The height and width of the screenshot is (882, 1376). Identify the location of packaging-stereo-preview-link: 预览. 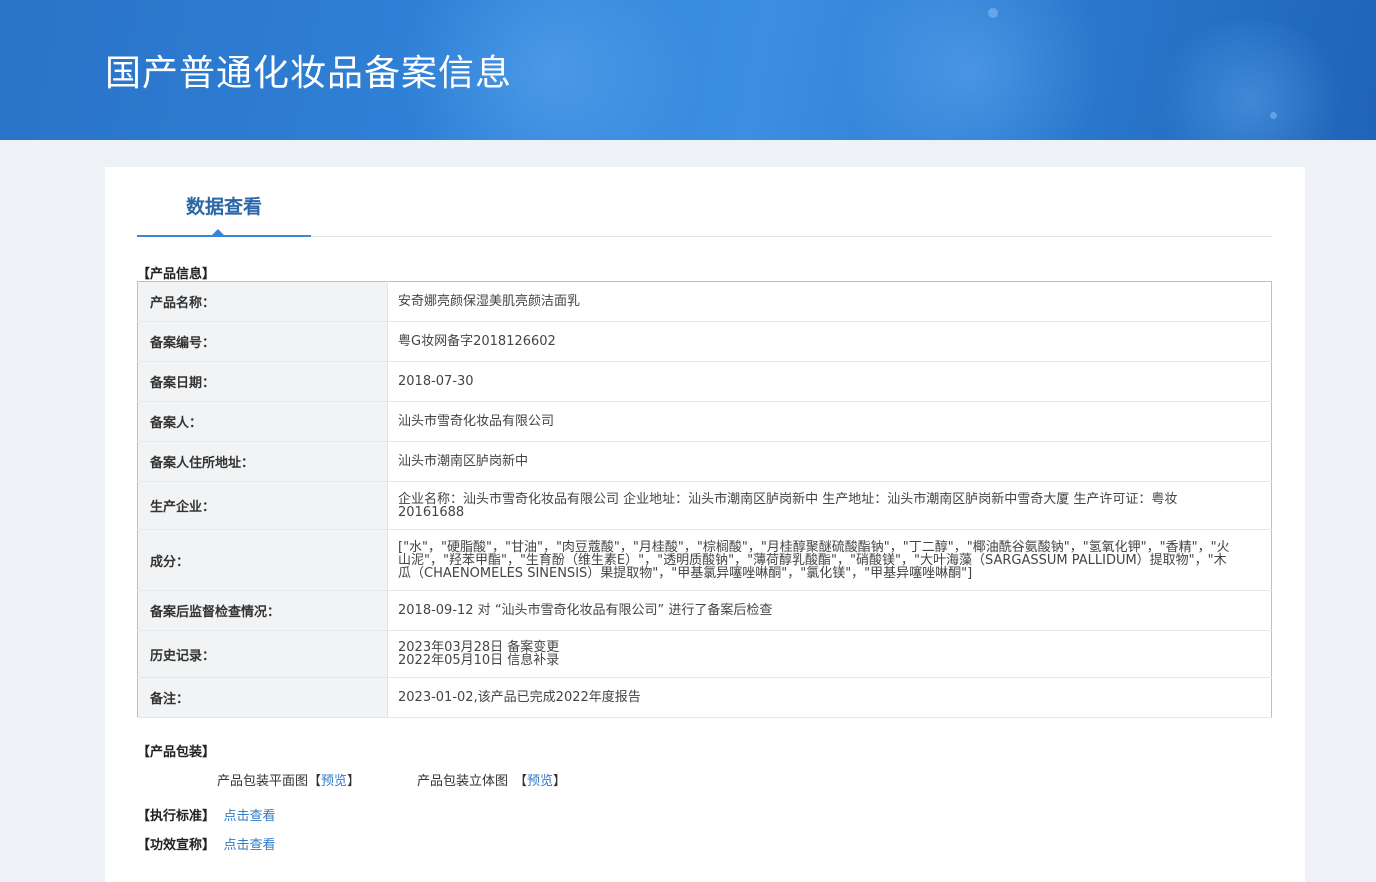
(540, 781).